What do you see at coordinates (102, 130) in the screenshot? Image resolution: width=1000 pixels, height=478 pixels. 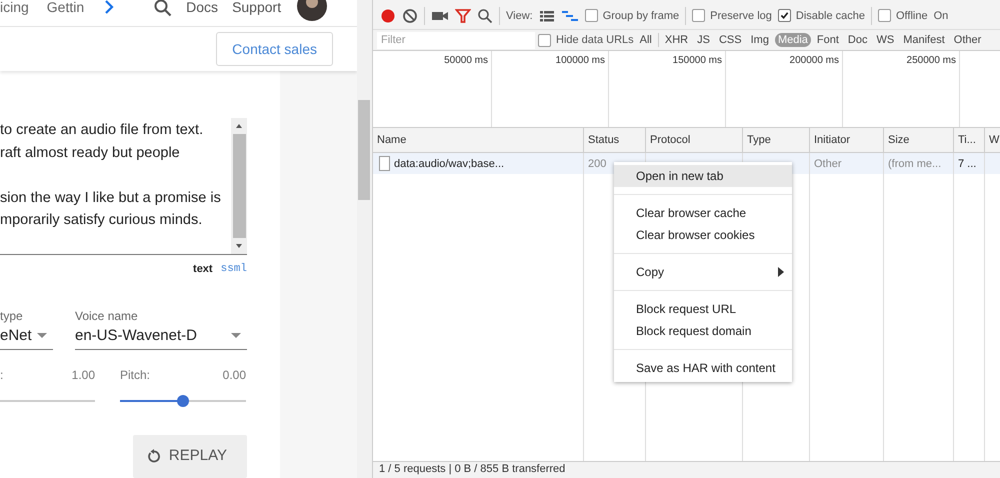 I see `editor-text-line: to create an audio file from text.` at bounding box center [102, 130].